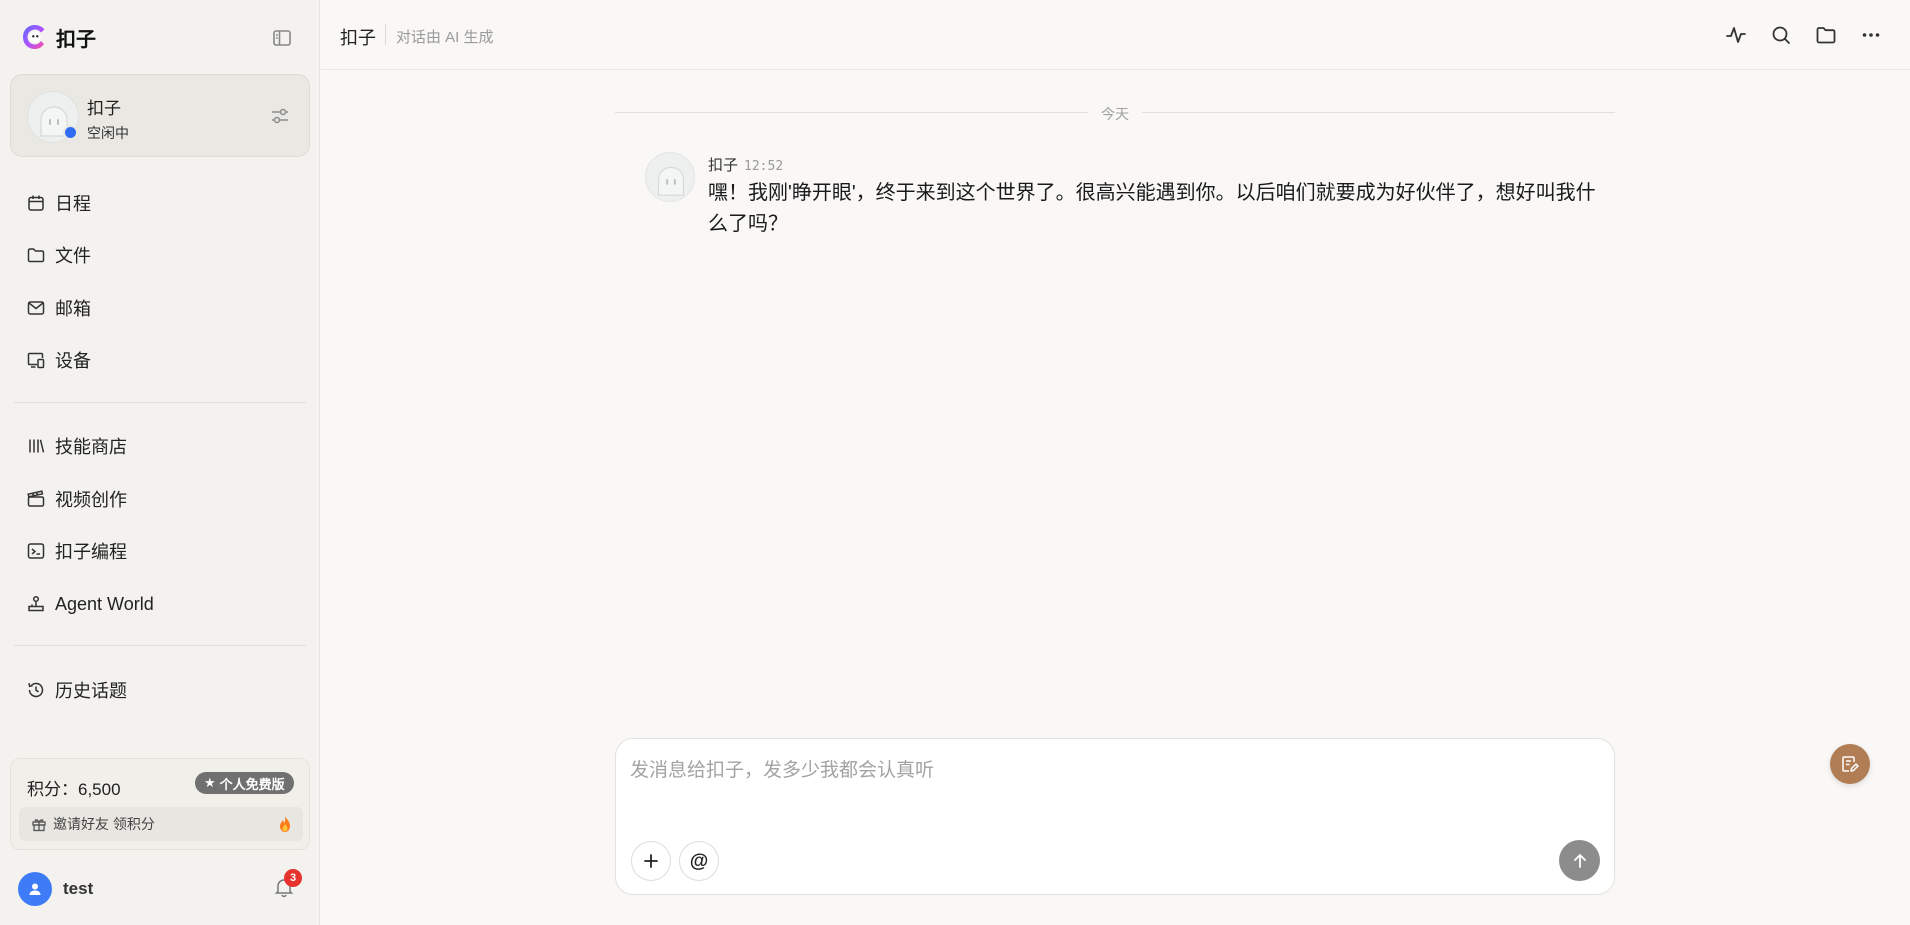  Describe the element at coordinates (764, 166) in the screenshot. I see `message-time: 12:52` at that location.